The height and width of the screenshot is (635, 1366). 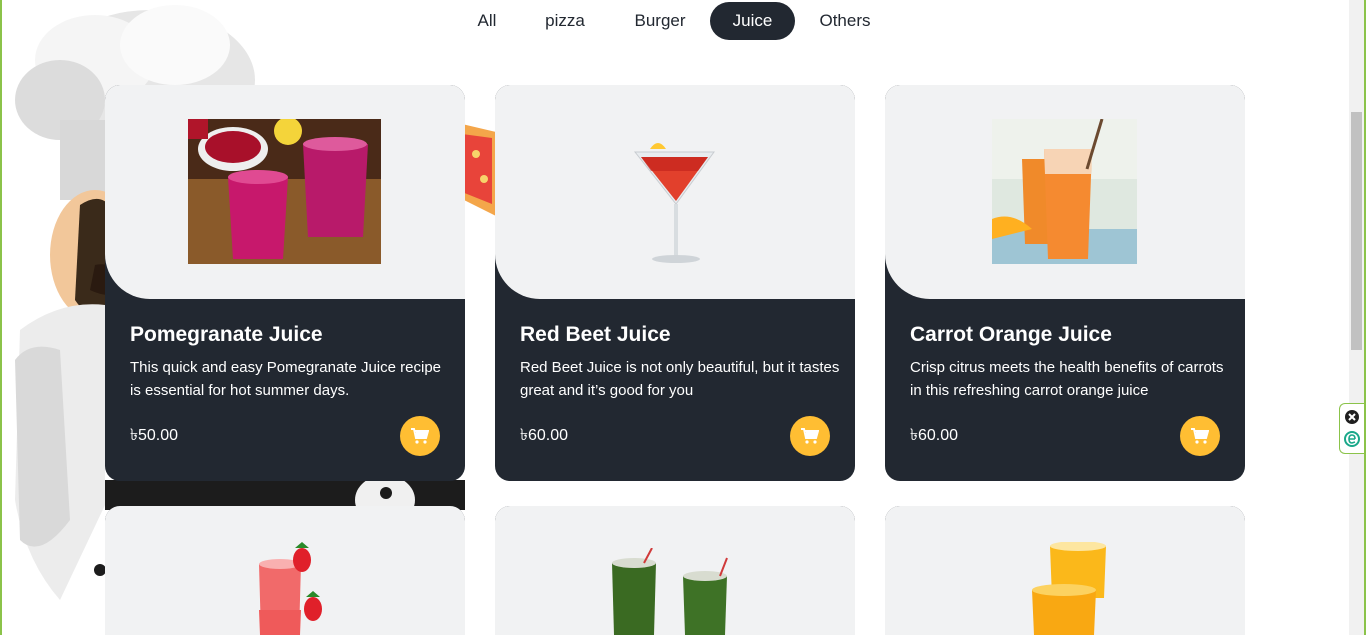 I want to click on category-filter-tabs: All pizza Burger Juice Others, so click(x=674, y=21).